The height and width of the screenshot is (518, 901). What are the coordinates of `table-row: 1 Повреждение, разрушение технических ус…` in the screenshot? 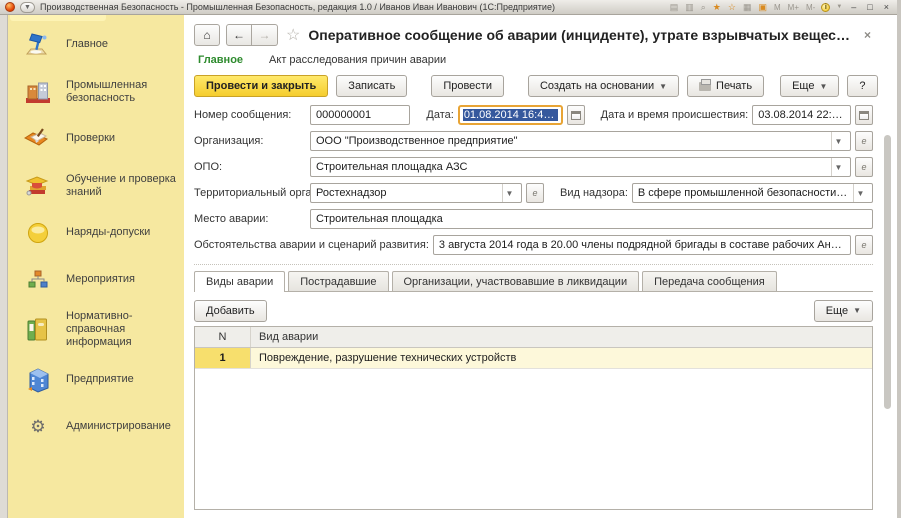 It's located at (533, 358).